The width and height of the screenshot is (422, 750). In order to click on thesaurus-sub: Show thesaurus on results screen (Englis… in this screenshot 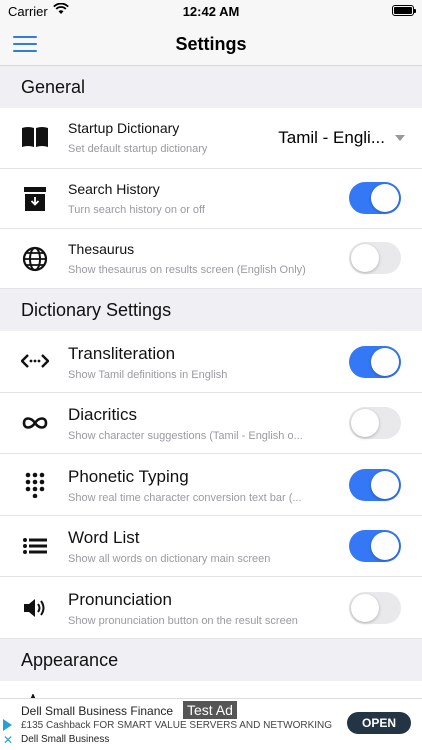, I will do `click(187, 270)`.